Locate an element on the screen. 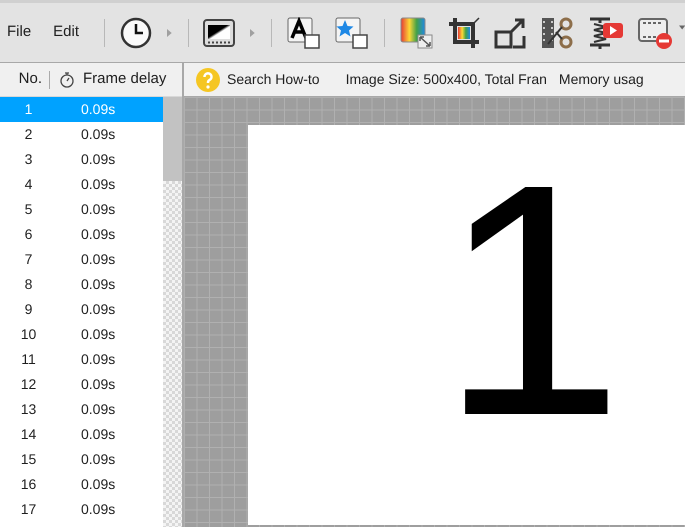 The width and height of the screenshot is (685, 527). frame-number: 15 is located at coordinates (29, 459).